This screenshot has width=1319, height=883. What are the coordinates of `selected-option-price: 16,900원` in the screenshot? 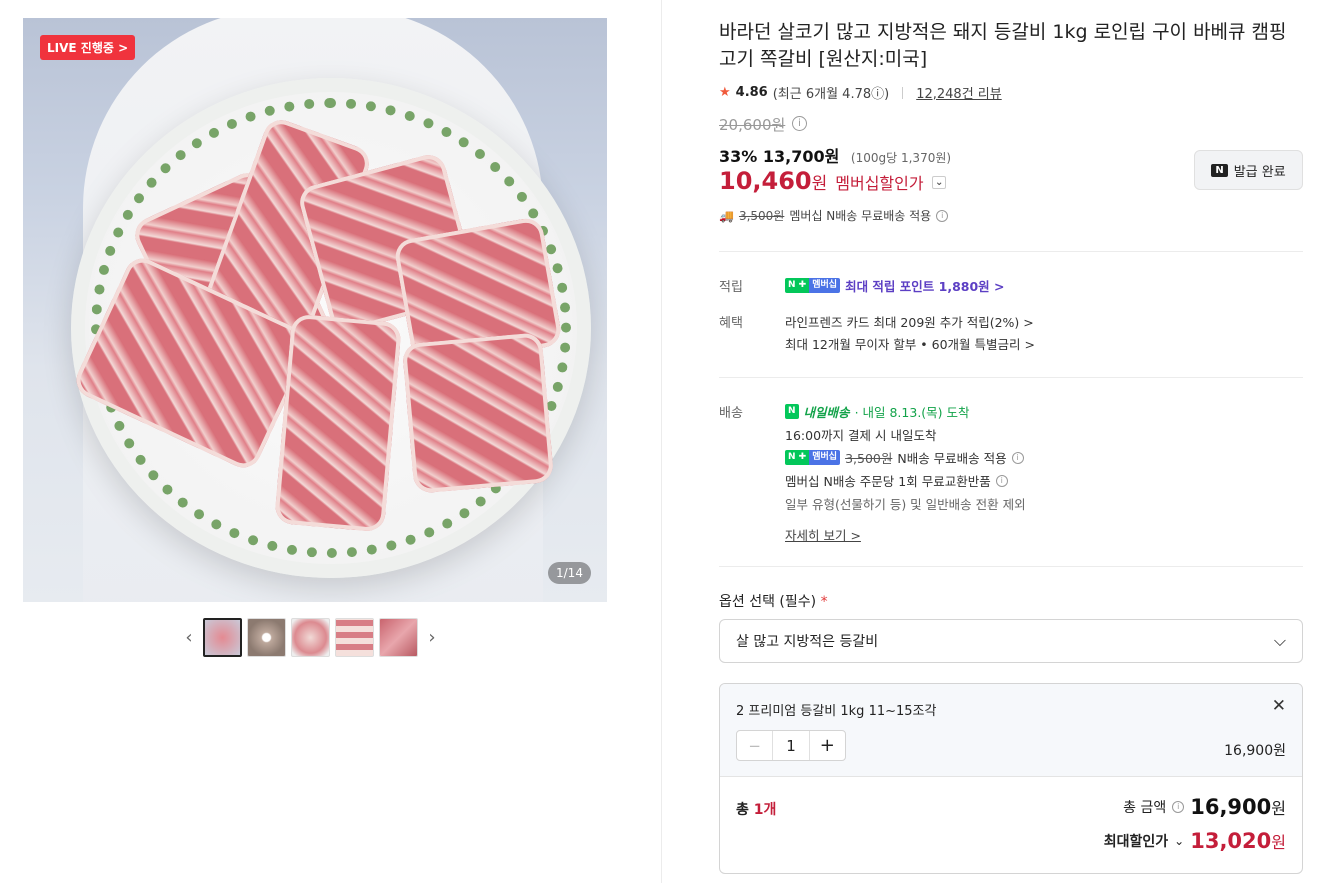 It's located at (1255, 751).